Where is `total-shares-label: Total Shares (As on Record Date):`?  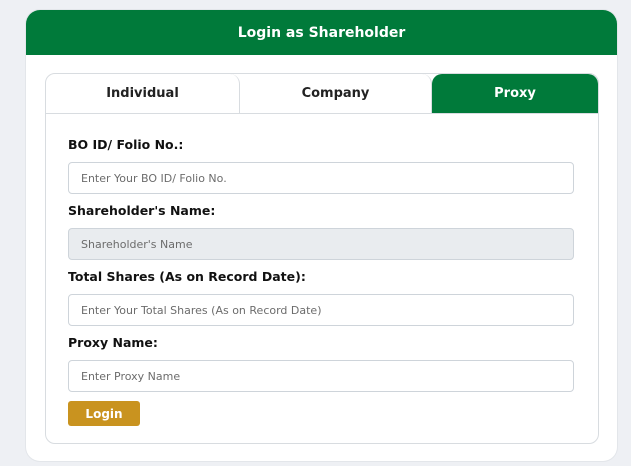
total-shares-label: Total Shares (As on Record Date): is located at coordinates (187, 276).